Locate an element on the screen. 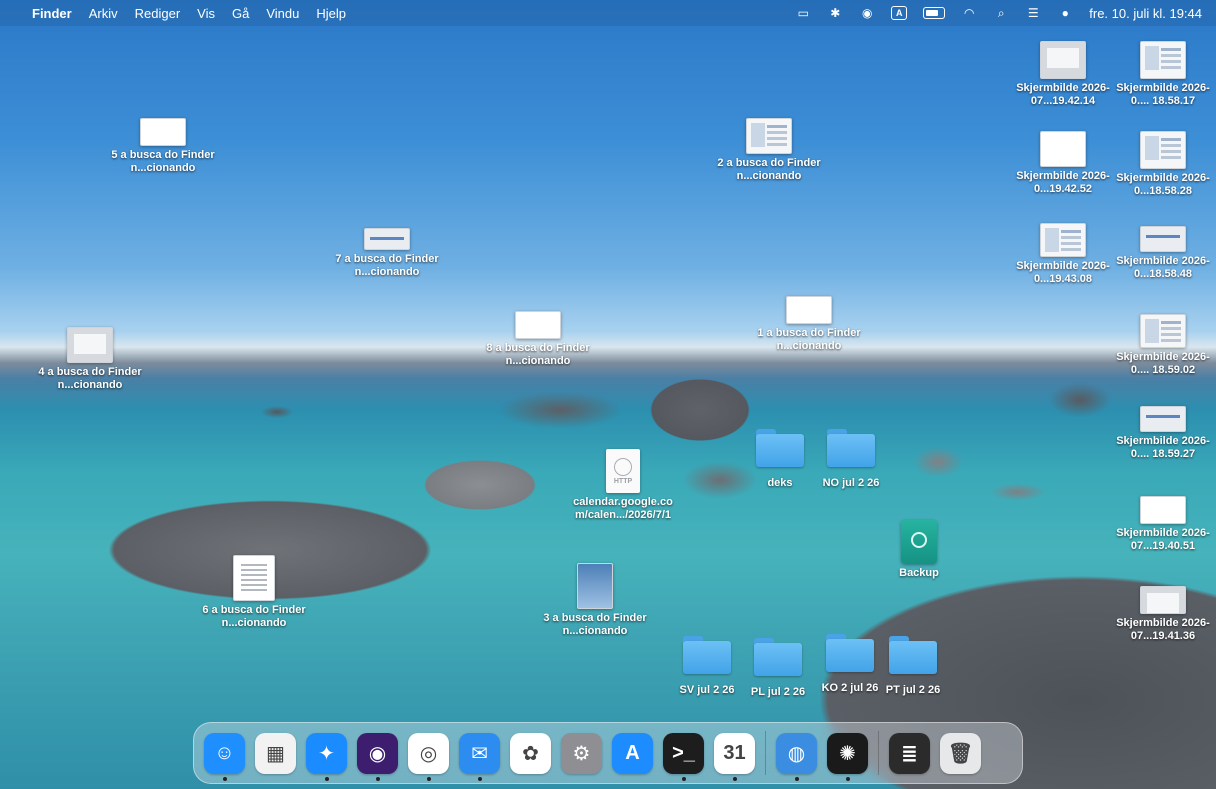 This screenshot has width=1216, height=789. screenshot-file: Skjermbilde 2026-07...19.42.14 is located at coordinates (1063, 74).